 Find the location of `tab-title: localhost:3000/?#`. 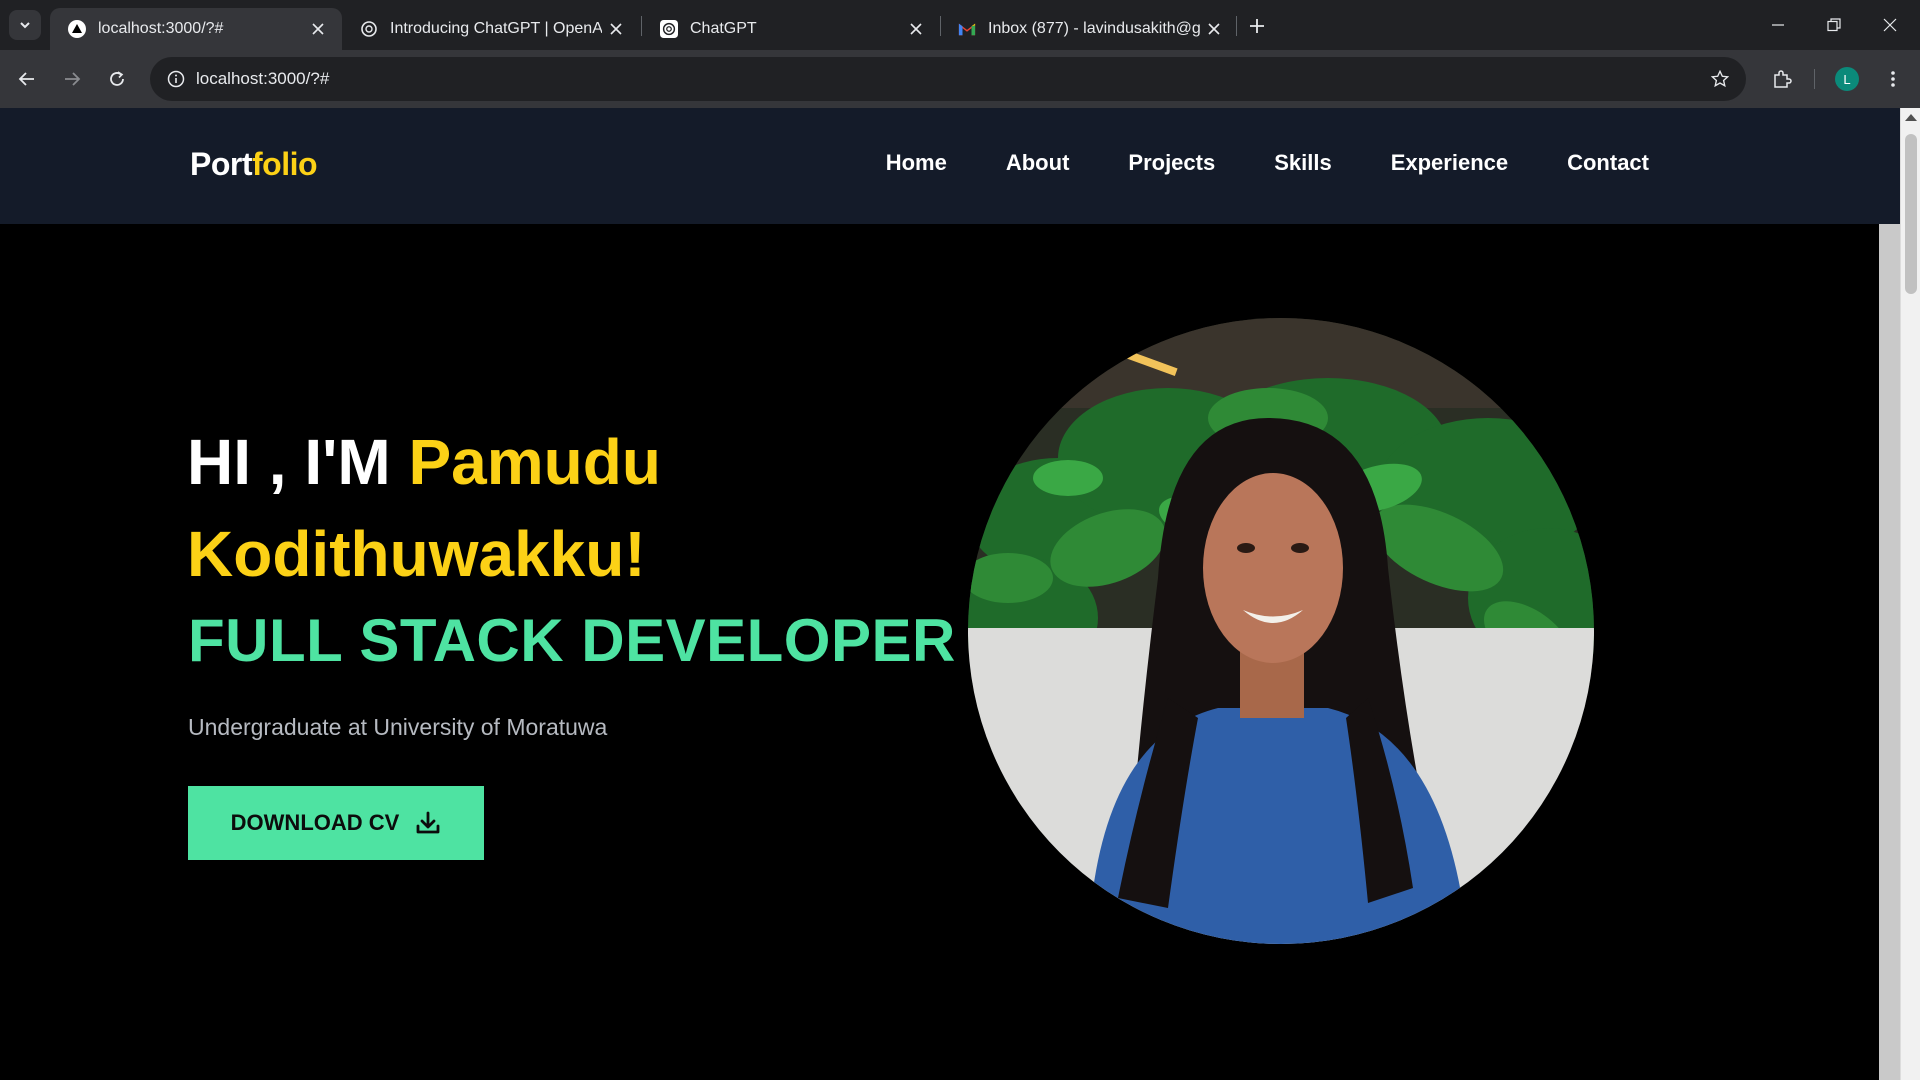

tab-title: localhost:3000/?# is located at coordinates (161, 28).